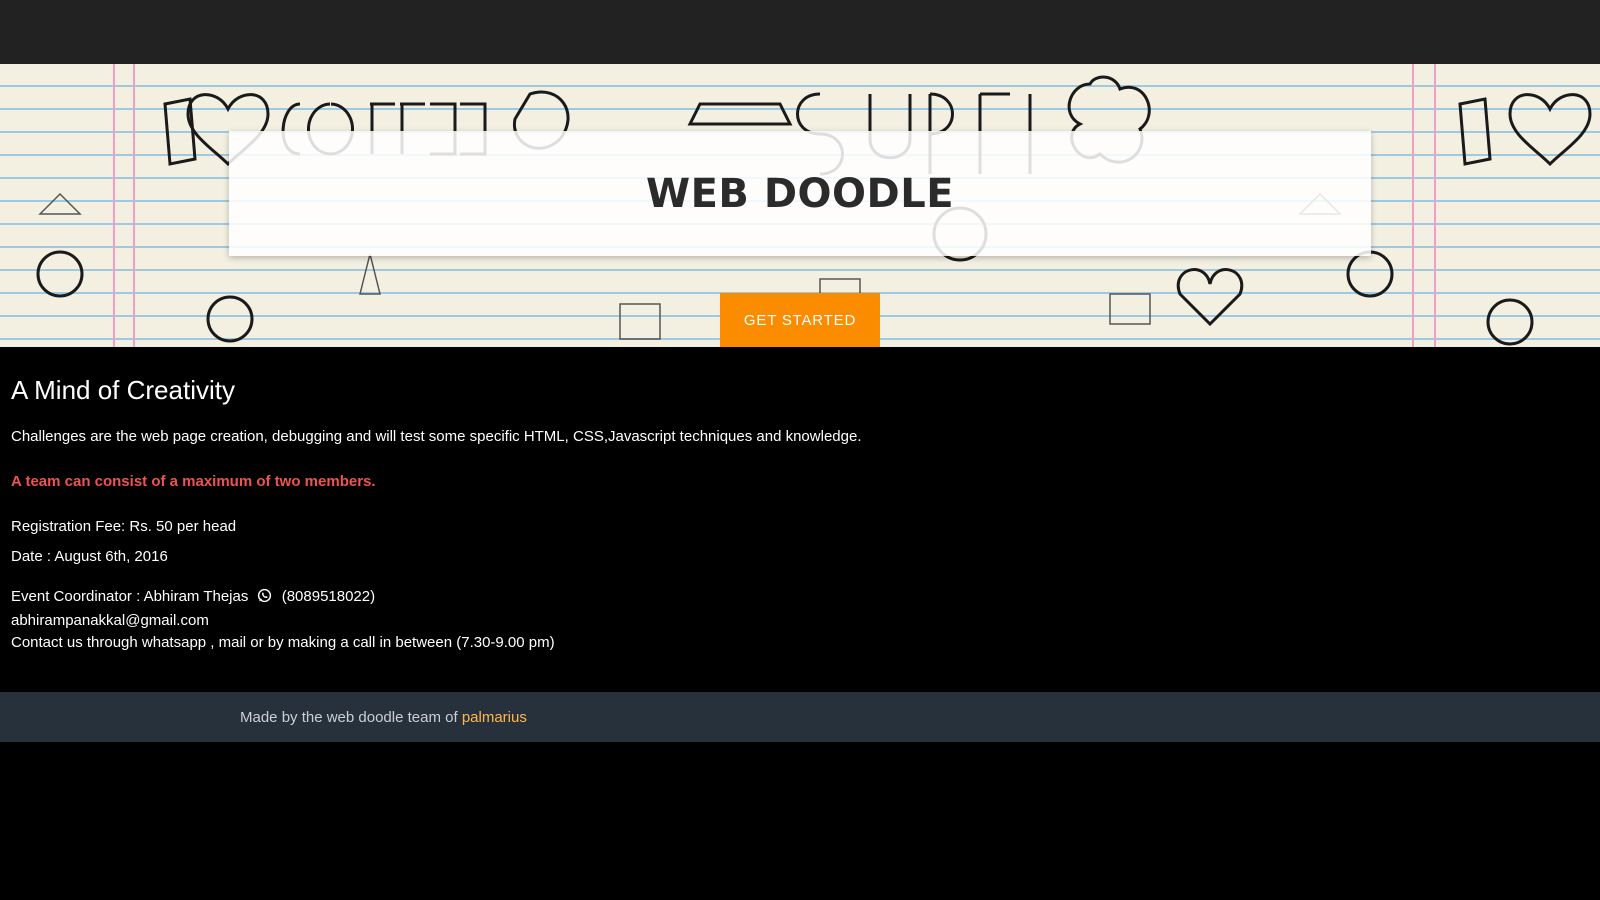 Image resolution: width=1600 pixels, height=900 pixels. Describe the element at coordinates (800, 320) in the screenshot. I see `get-started-button: GET STARTED` at that location.